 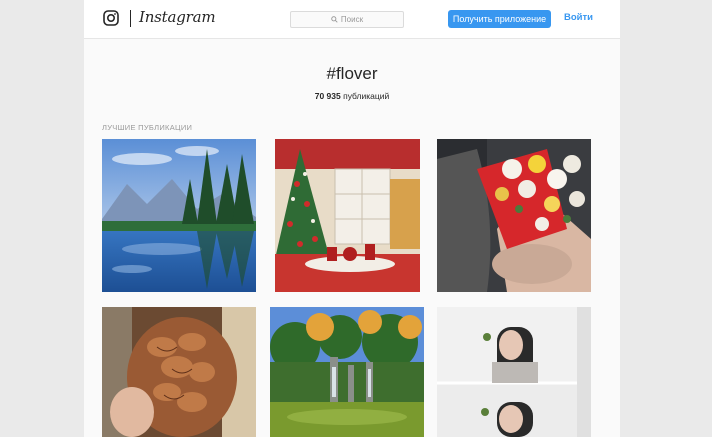 What do you see at coordinates (514, 215) in the screenshot?
I see `post-tile-flower-bouquet` at bounding box center [514, 215].